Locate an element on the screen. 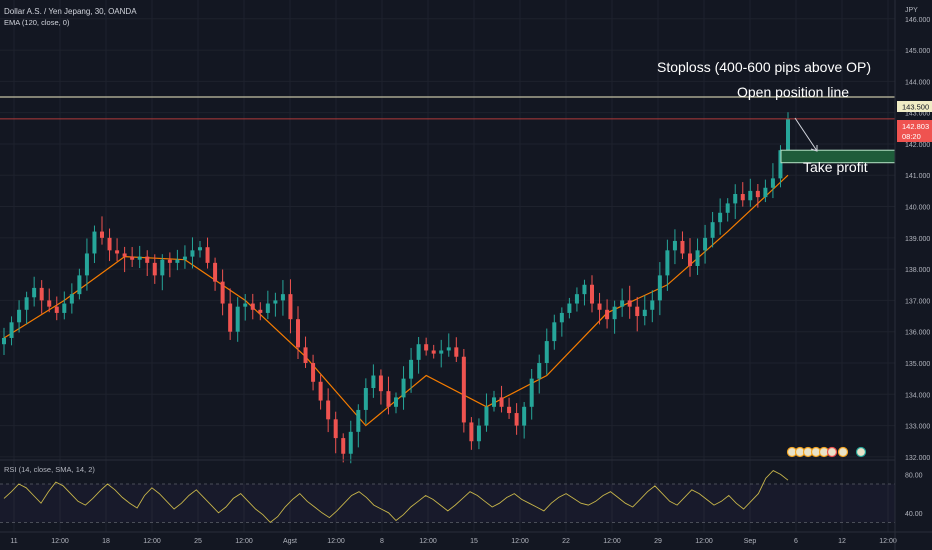  rsi-tick-label: 80.00 is located at coordinates (914, 475).